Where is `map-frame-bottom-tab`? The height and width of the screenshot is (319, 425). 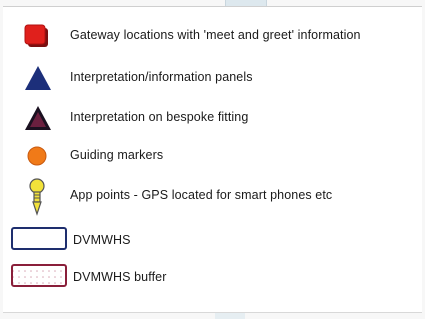
map-frame-bottom-tab is located at coordinates (230, 316).